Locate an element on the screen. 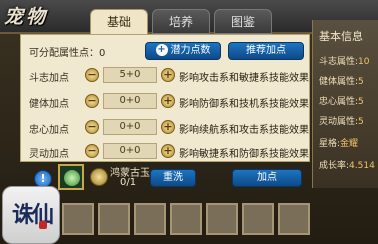 The height and width of the screenshot is (244, 378). stat-name: 灵动加点 is located at coordinates (49, 154).